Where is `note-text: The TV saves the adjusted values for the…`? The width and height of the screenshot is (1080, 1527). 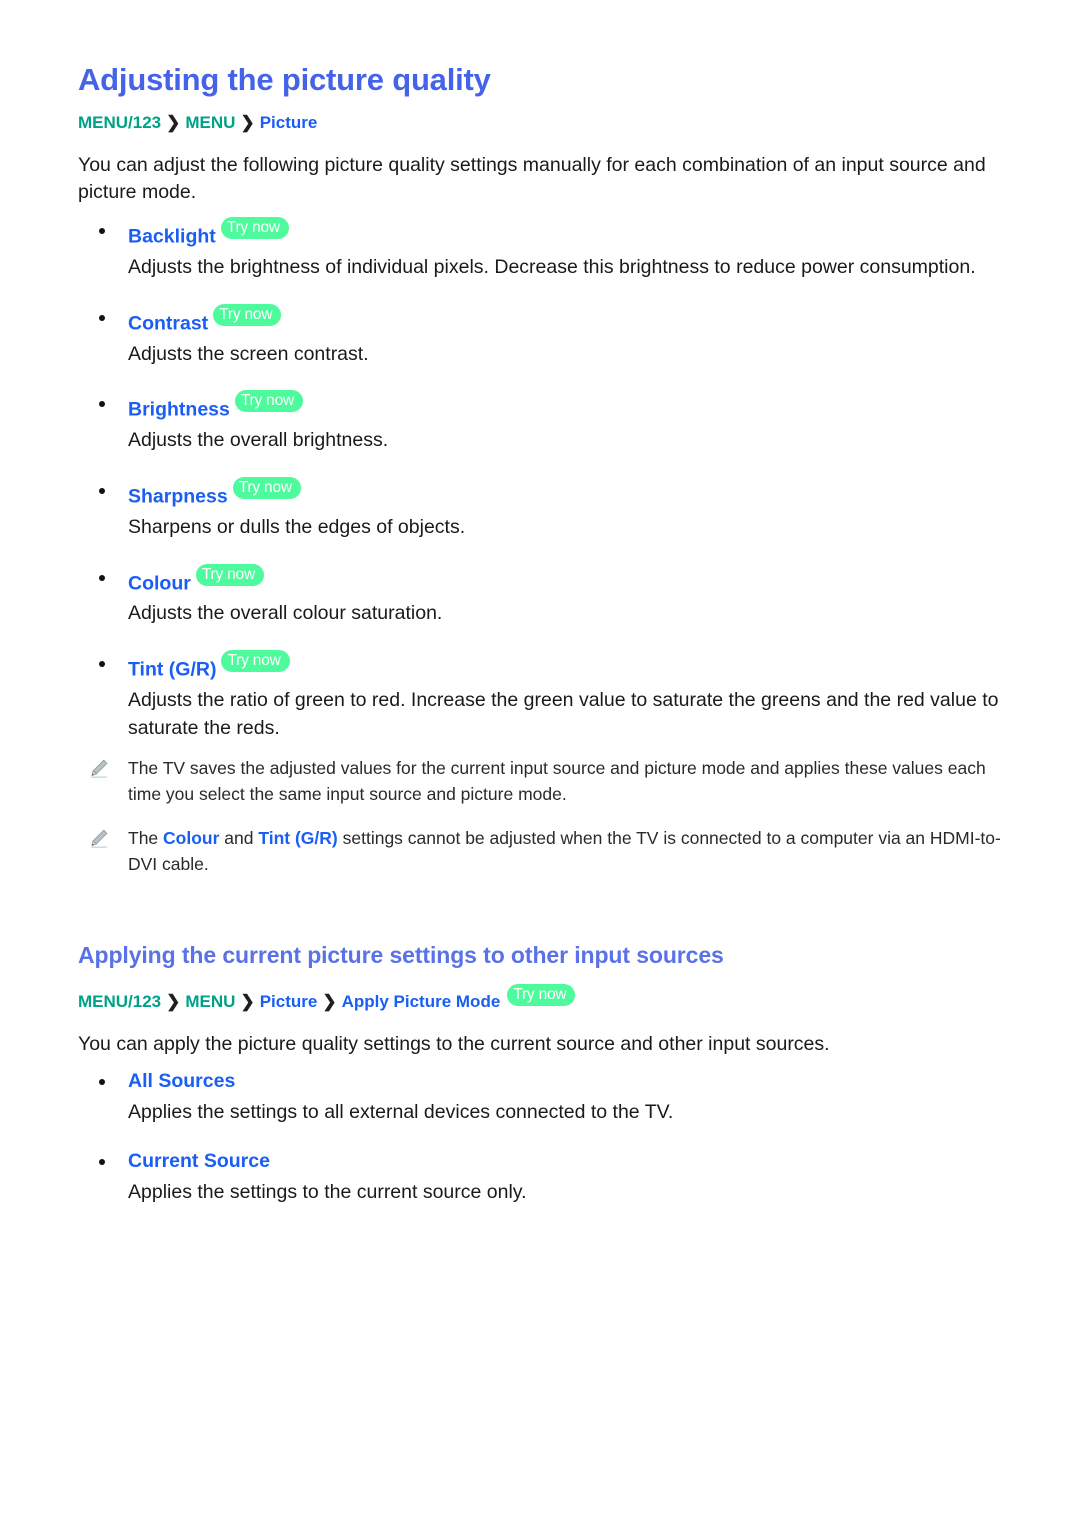
note-text: The TV saves the adjusted values for the… is located at coordinates (557, 781).